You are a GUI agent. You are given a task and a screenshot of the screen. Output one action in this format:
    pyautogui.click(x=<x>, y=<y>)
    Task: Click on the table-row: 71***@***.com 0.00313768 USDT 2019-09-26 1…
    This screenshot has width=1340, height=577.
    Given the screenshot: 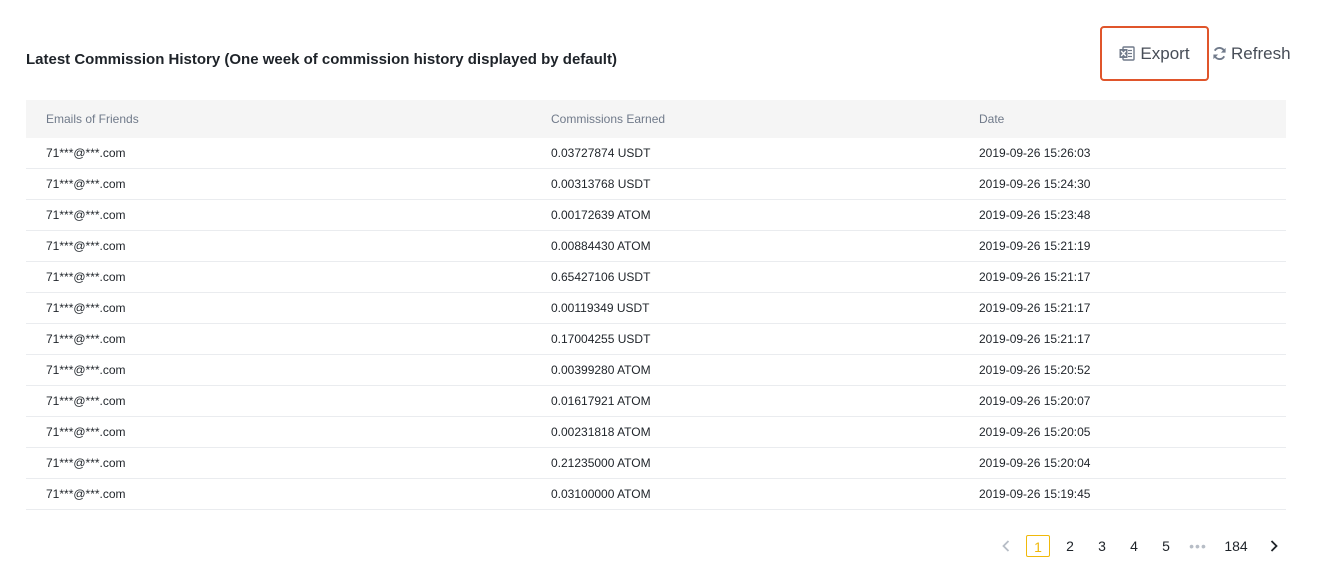 What is the action you would take?
    pyautogui.click(x=656, y=184)
    